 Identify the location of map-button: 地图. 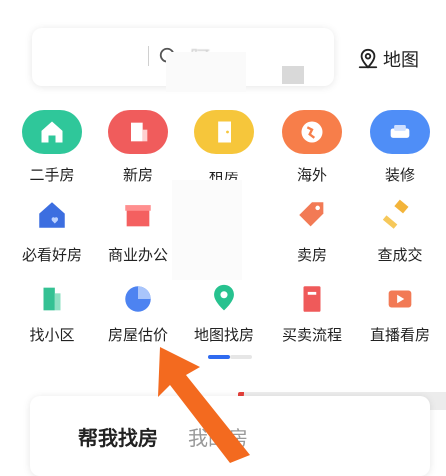
(388, 59).